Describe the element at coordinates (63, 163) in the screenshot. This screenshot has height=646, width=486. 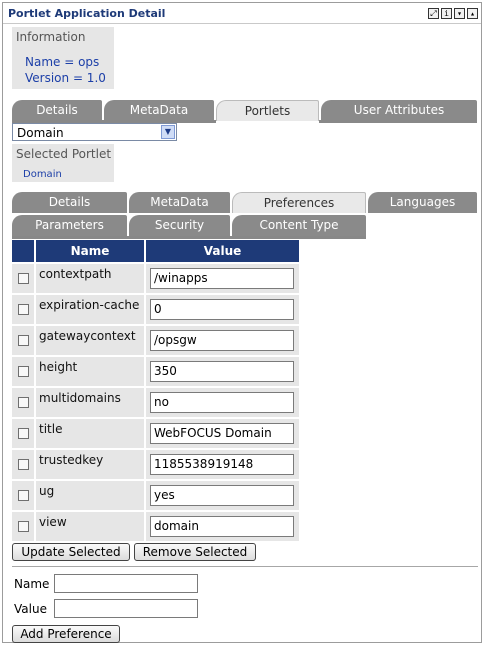
I see `selected-portlet-panel: Selected Portlet Domain` at that location.